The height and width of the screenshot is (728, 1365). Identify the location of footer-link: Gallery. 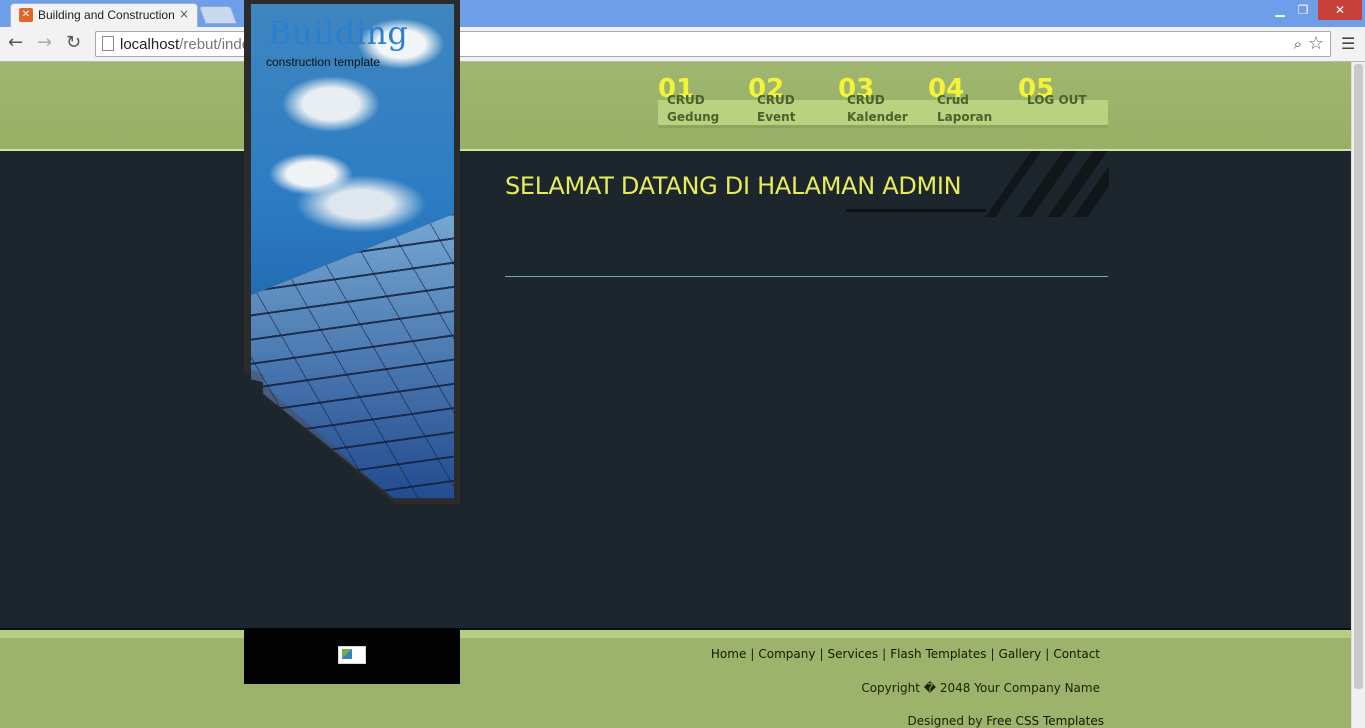
(1020, 654).